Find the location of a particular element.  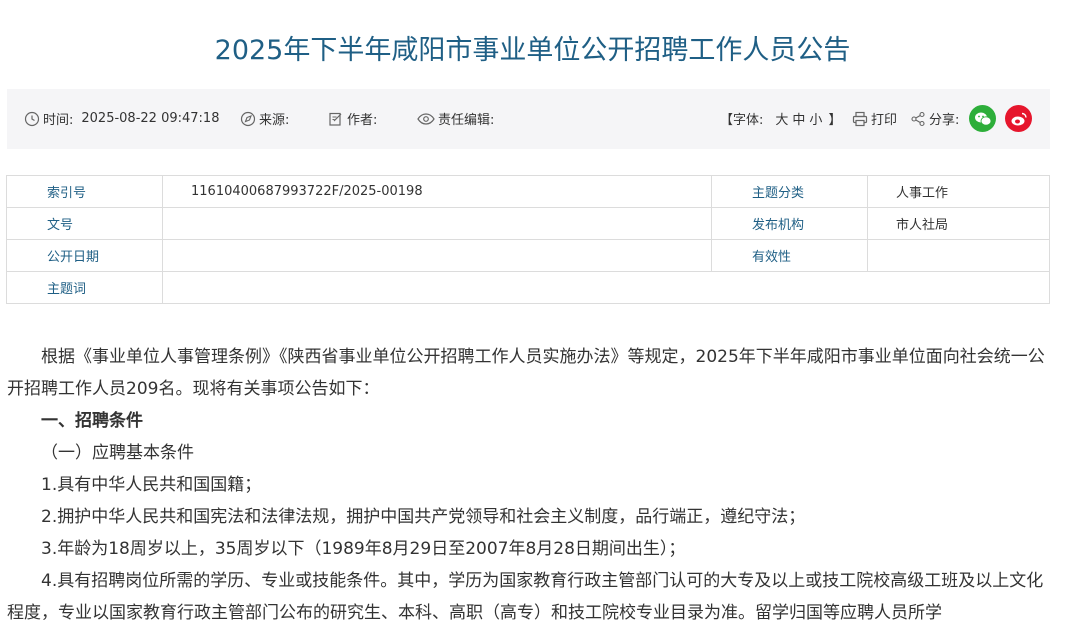

keywords-value is located at coordinates (606, 287).